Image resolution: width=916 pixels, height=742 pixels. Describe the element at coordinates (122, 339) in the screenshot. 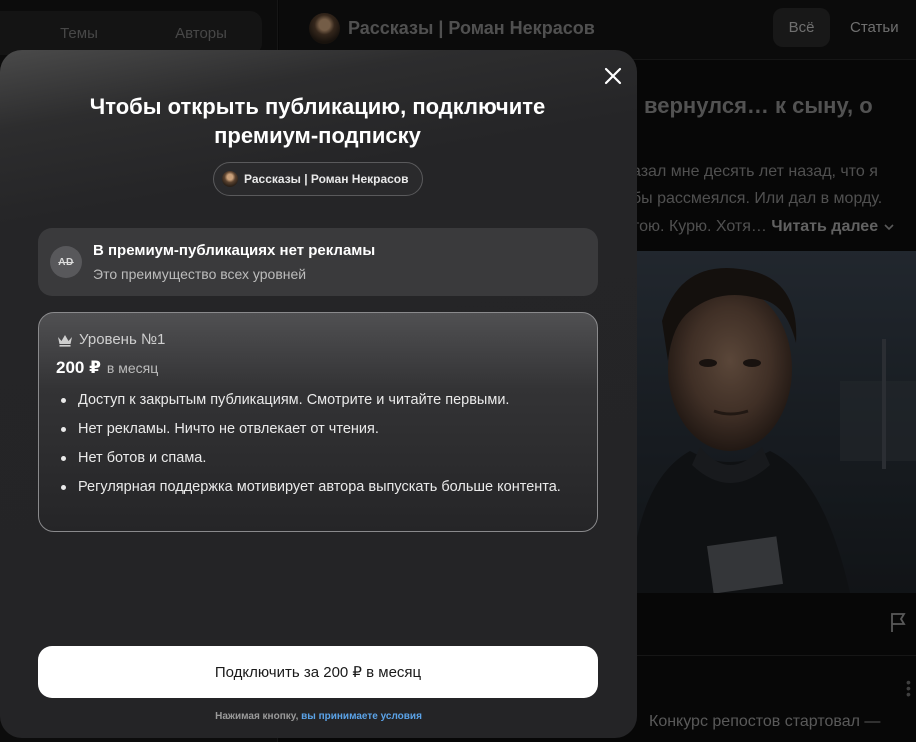

I see `tier-name: Уровень №1` at that location.